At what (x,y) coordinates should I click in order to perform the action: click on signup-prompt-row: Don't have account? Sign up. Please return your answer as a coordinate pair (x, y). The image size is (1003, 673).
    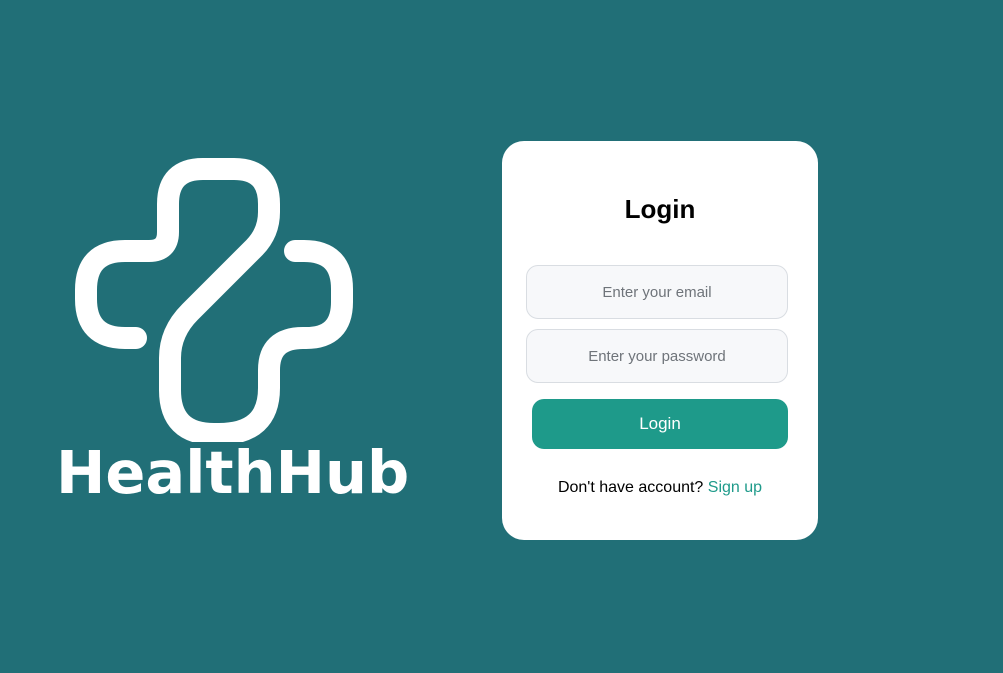
    Looking at the image, I should click on (660, 488).